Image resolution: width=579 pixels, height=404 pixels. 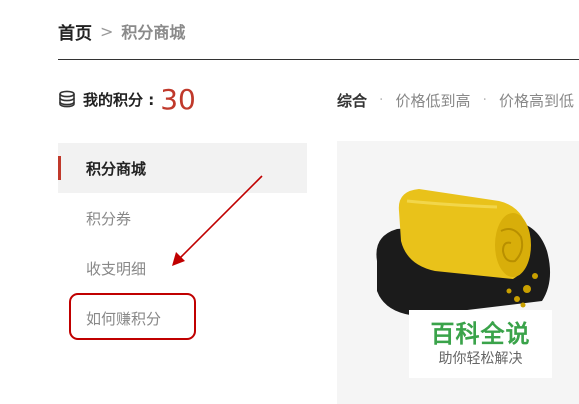 What do you see at coordinates (116, 268) in the screenshot?
I see `sidebar-item-label: 收支明细` at bounding box center [116, 268].